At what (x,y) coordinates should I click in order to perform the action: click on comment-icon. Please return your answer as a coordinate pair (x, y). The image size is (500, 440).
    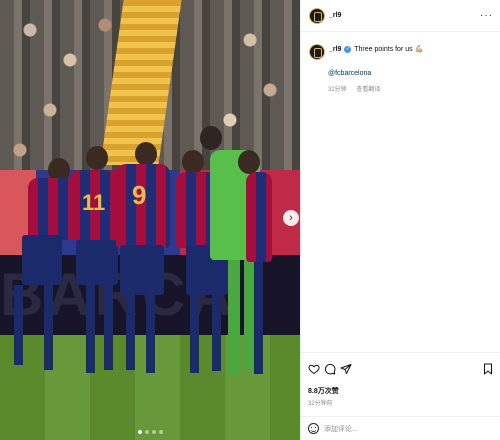
    Looking at the image, I should click on (330, 369).